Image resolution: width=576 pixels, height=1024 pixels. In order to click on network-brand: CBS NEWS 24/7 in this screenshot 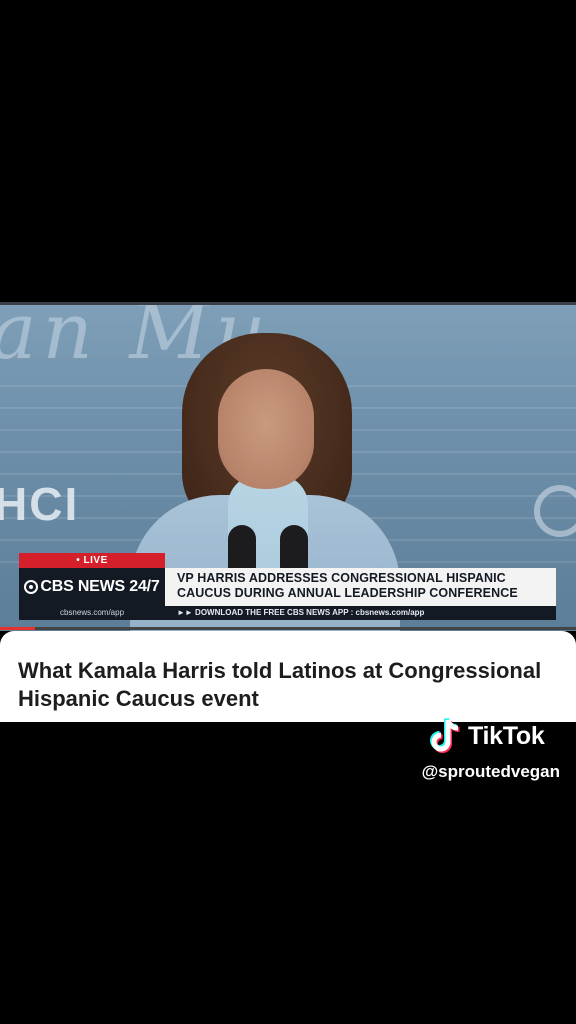, I will do `click(92, 587)`.